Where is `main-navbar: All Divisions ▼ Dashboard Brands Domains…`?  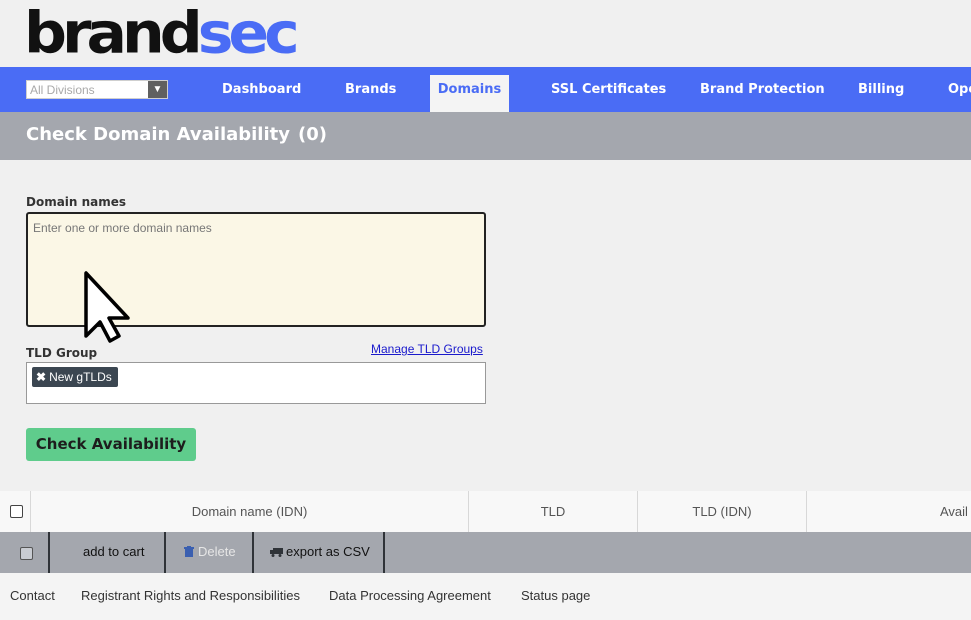 main-navbar: All Divisions ▼ Dashboard Brands Domains… is located at coordinates (485, 89).